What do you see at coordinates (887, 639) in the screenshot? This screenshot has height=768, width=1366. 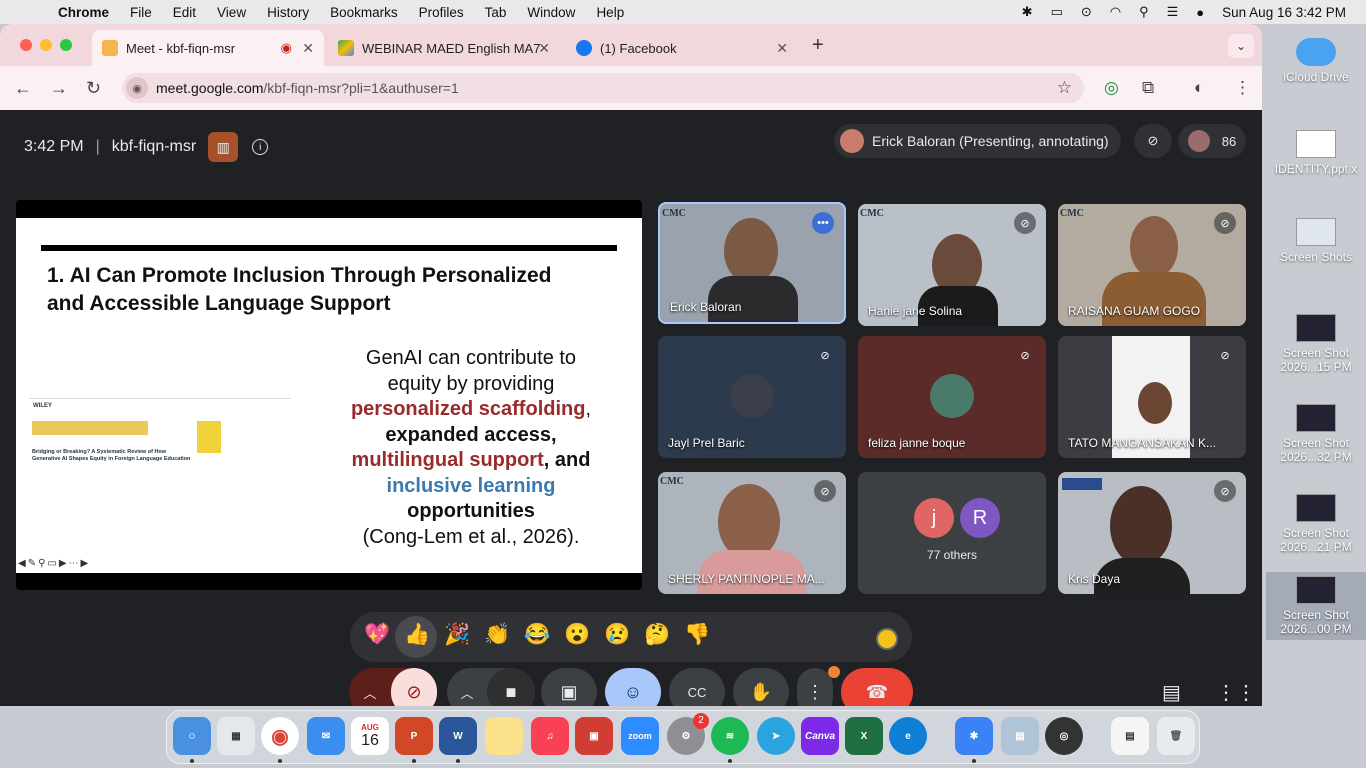 I see `skin-tone-picker` at bounding box center [887, 639].